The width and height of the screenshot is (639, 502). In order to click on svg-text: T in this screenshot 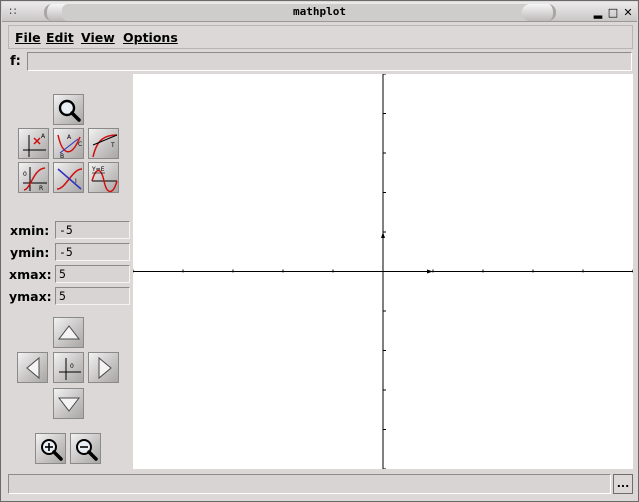, I will do `click(112, 145)`.